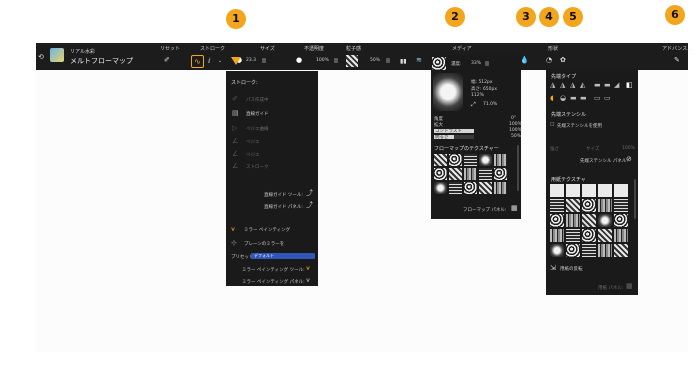 This screenshot has height=384, width=700. I want to click on line-guide-icon: ▤, so click(235, 113).